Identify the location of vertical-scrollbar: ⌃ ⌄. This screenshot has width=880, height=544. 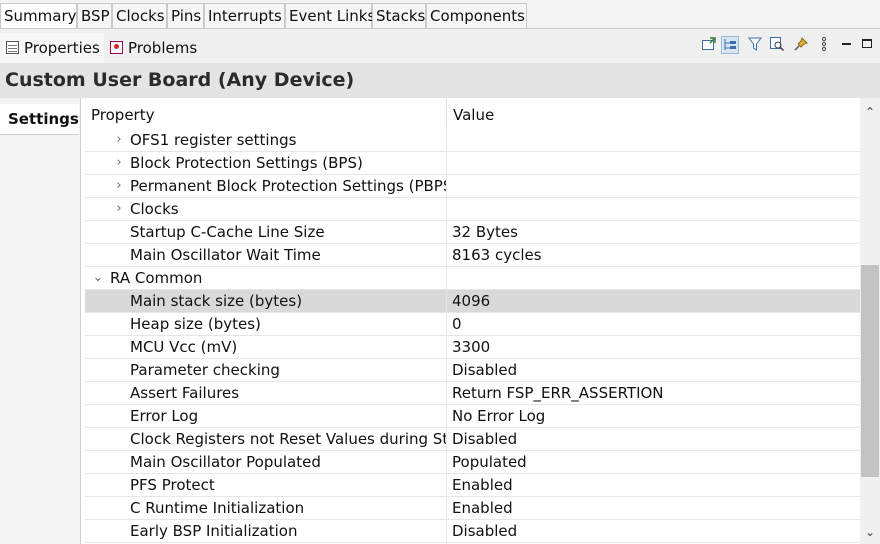
(870, 321).